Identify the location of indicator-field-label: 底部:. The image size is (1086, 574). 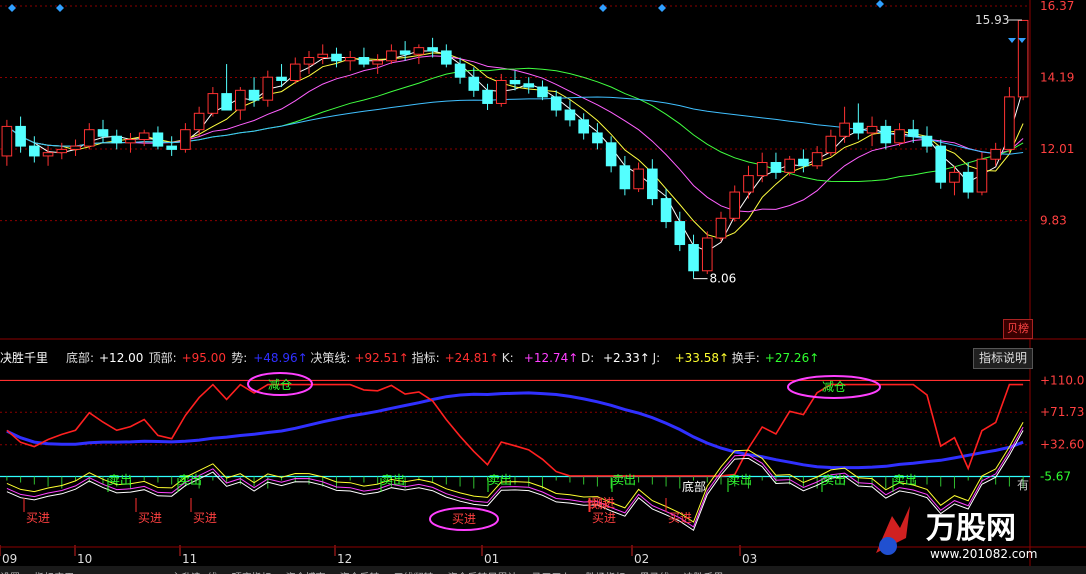
(80, 357).